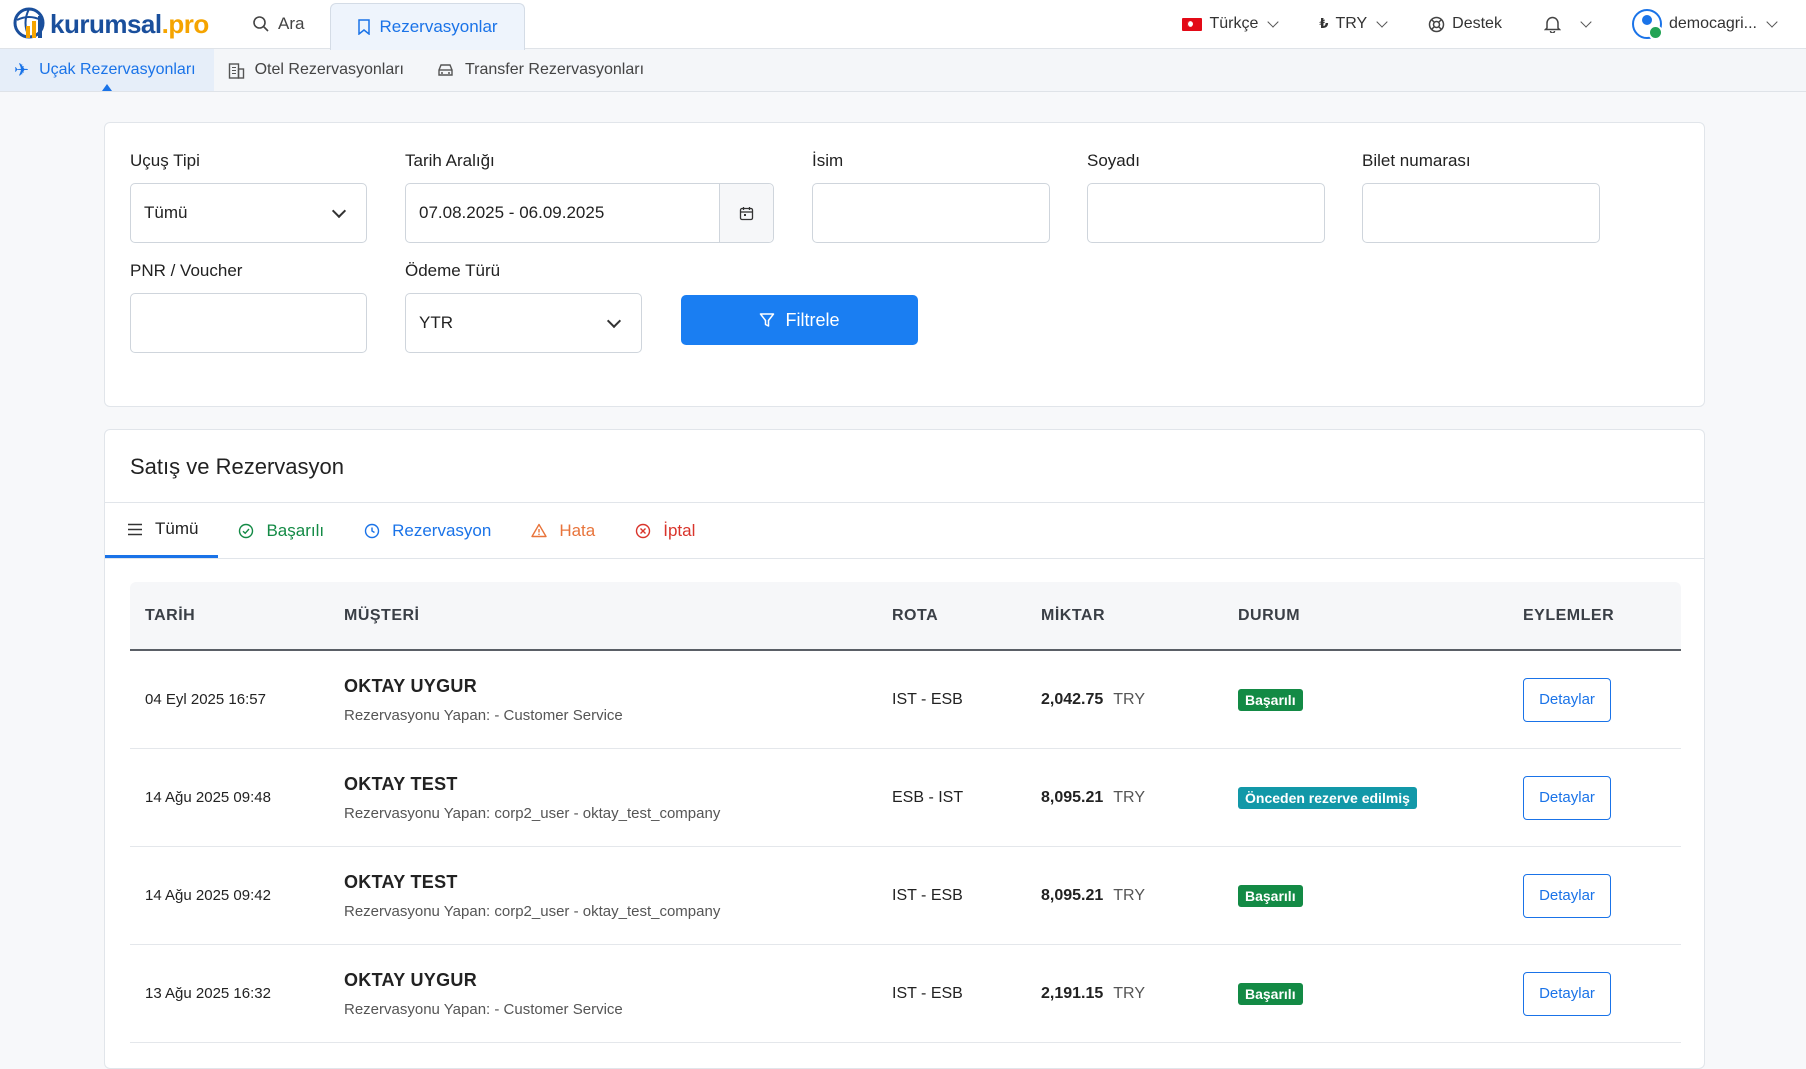  Describe the element at coordinates (1072, 993) in the screenshot. I see `row-amount: 2,191.15` at that location.